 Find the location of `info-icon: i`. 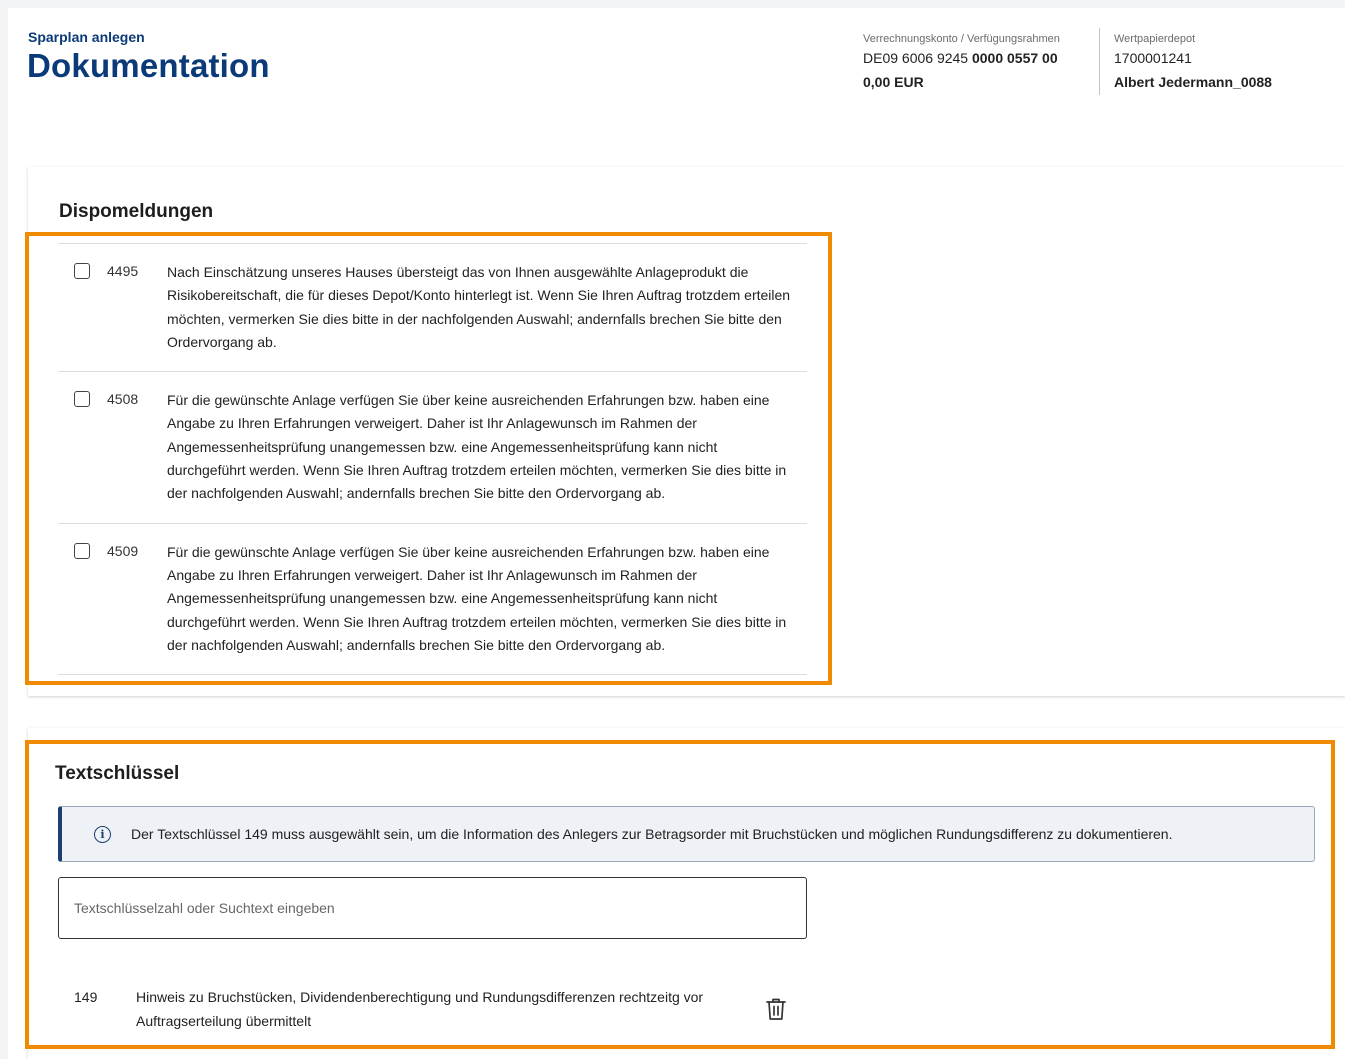

info-icon: i is located at coordinates (102, 834).